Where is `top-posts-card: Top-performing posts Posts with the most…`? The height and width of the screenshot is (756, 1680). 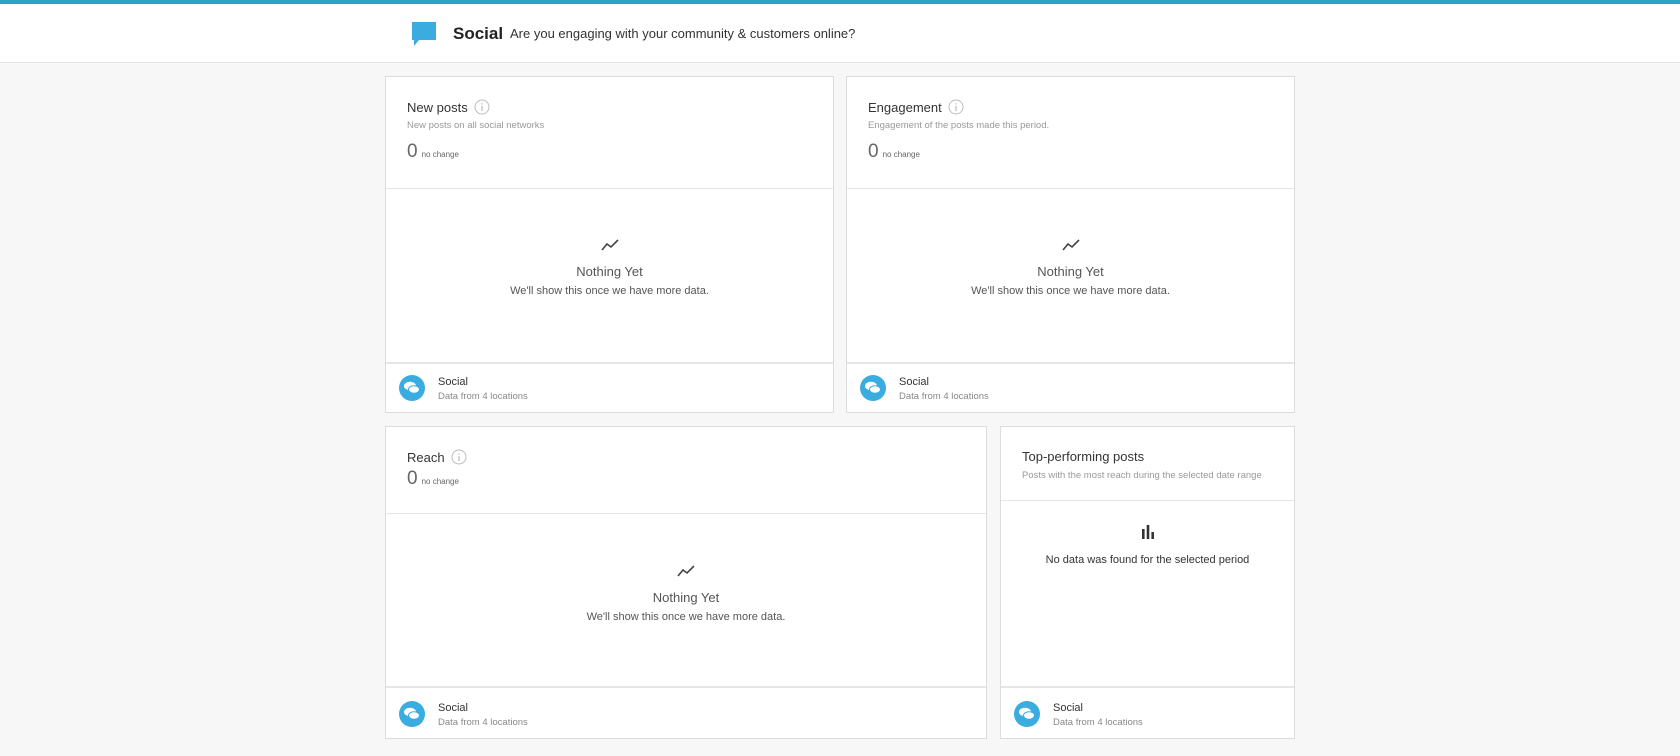 top-posts-card: Top-performing posts Posts with the most… is located at coordinates (1147, 582).